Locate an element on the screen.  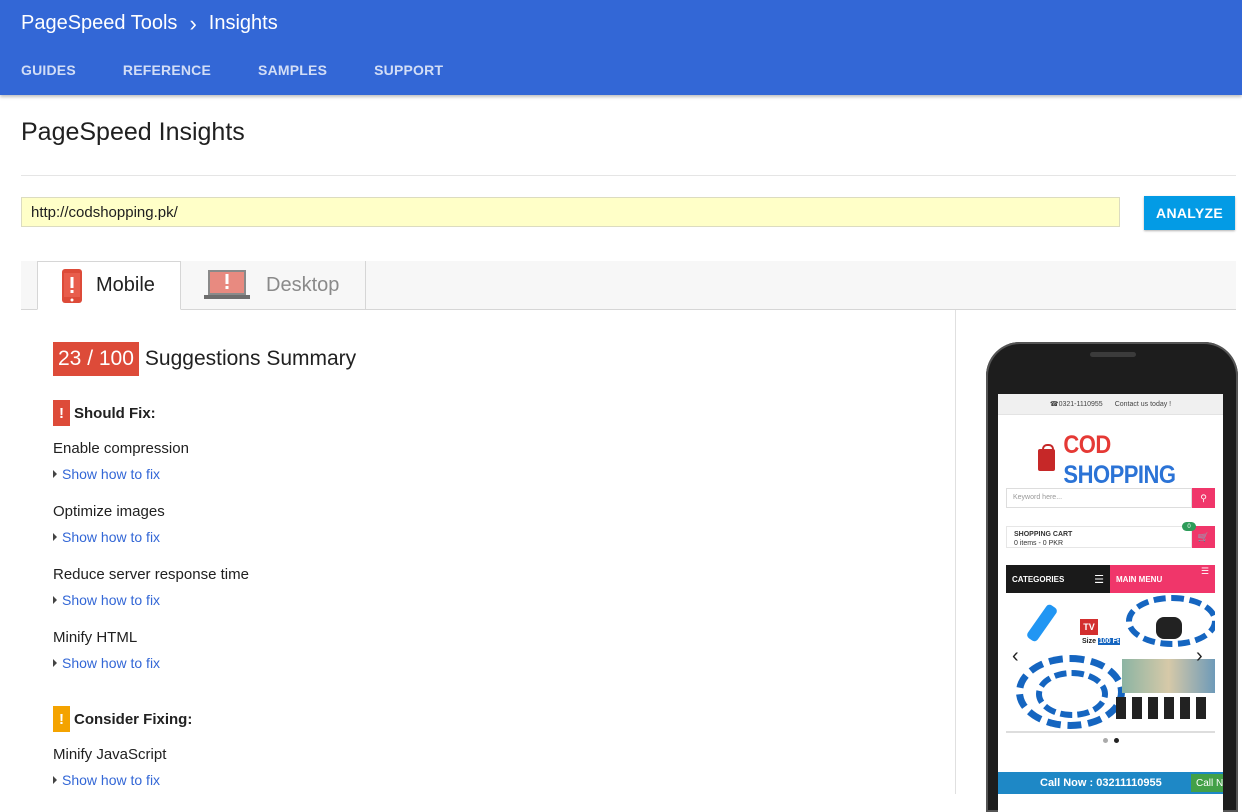
nav-guides: GUIDES is located at coordinates (48, 70).